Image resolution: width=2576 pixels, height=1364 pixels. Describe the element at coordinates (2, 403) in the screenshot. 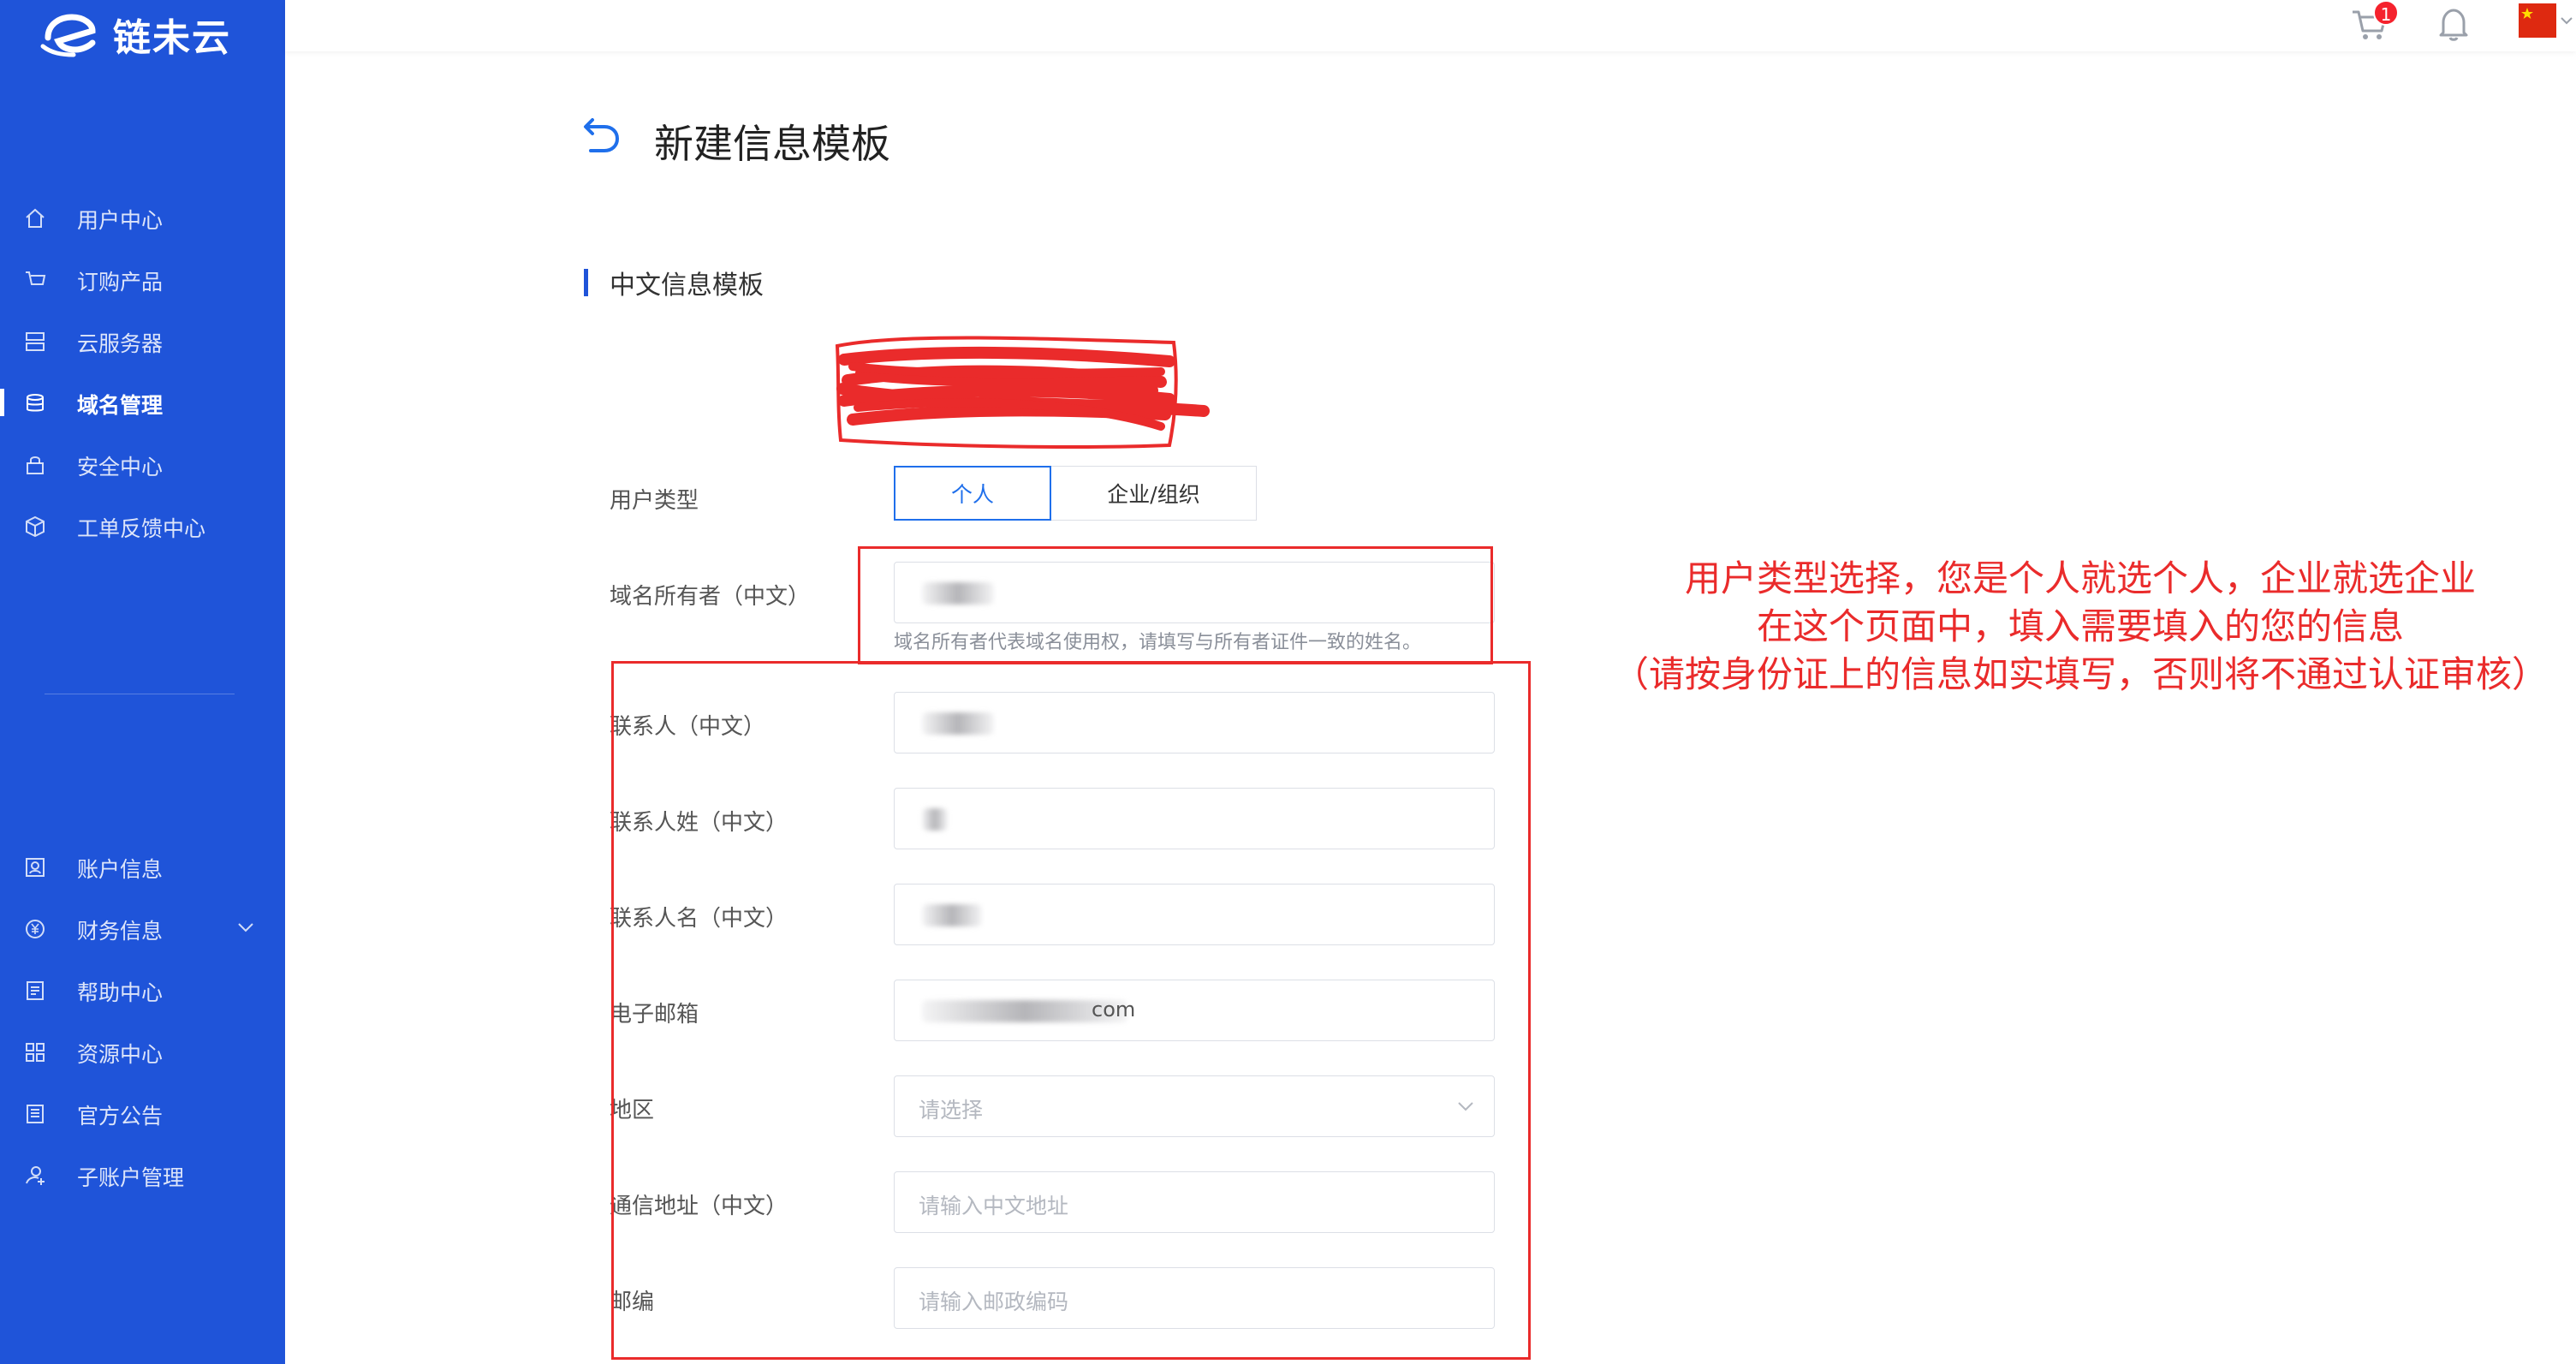

I see `active-indicator` at that location.